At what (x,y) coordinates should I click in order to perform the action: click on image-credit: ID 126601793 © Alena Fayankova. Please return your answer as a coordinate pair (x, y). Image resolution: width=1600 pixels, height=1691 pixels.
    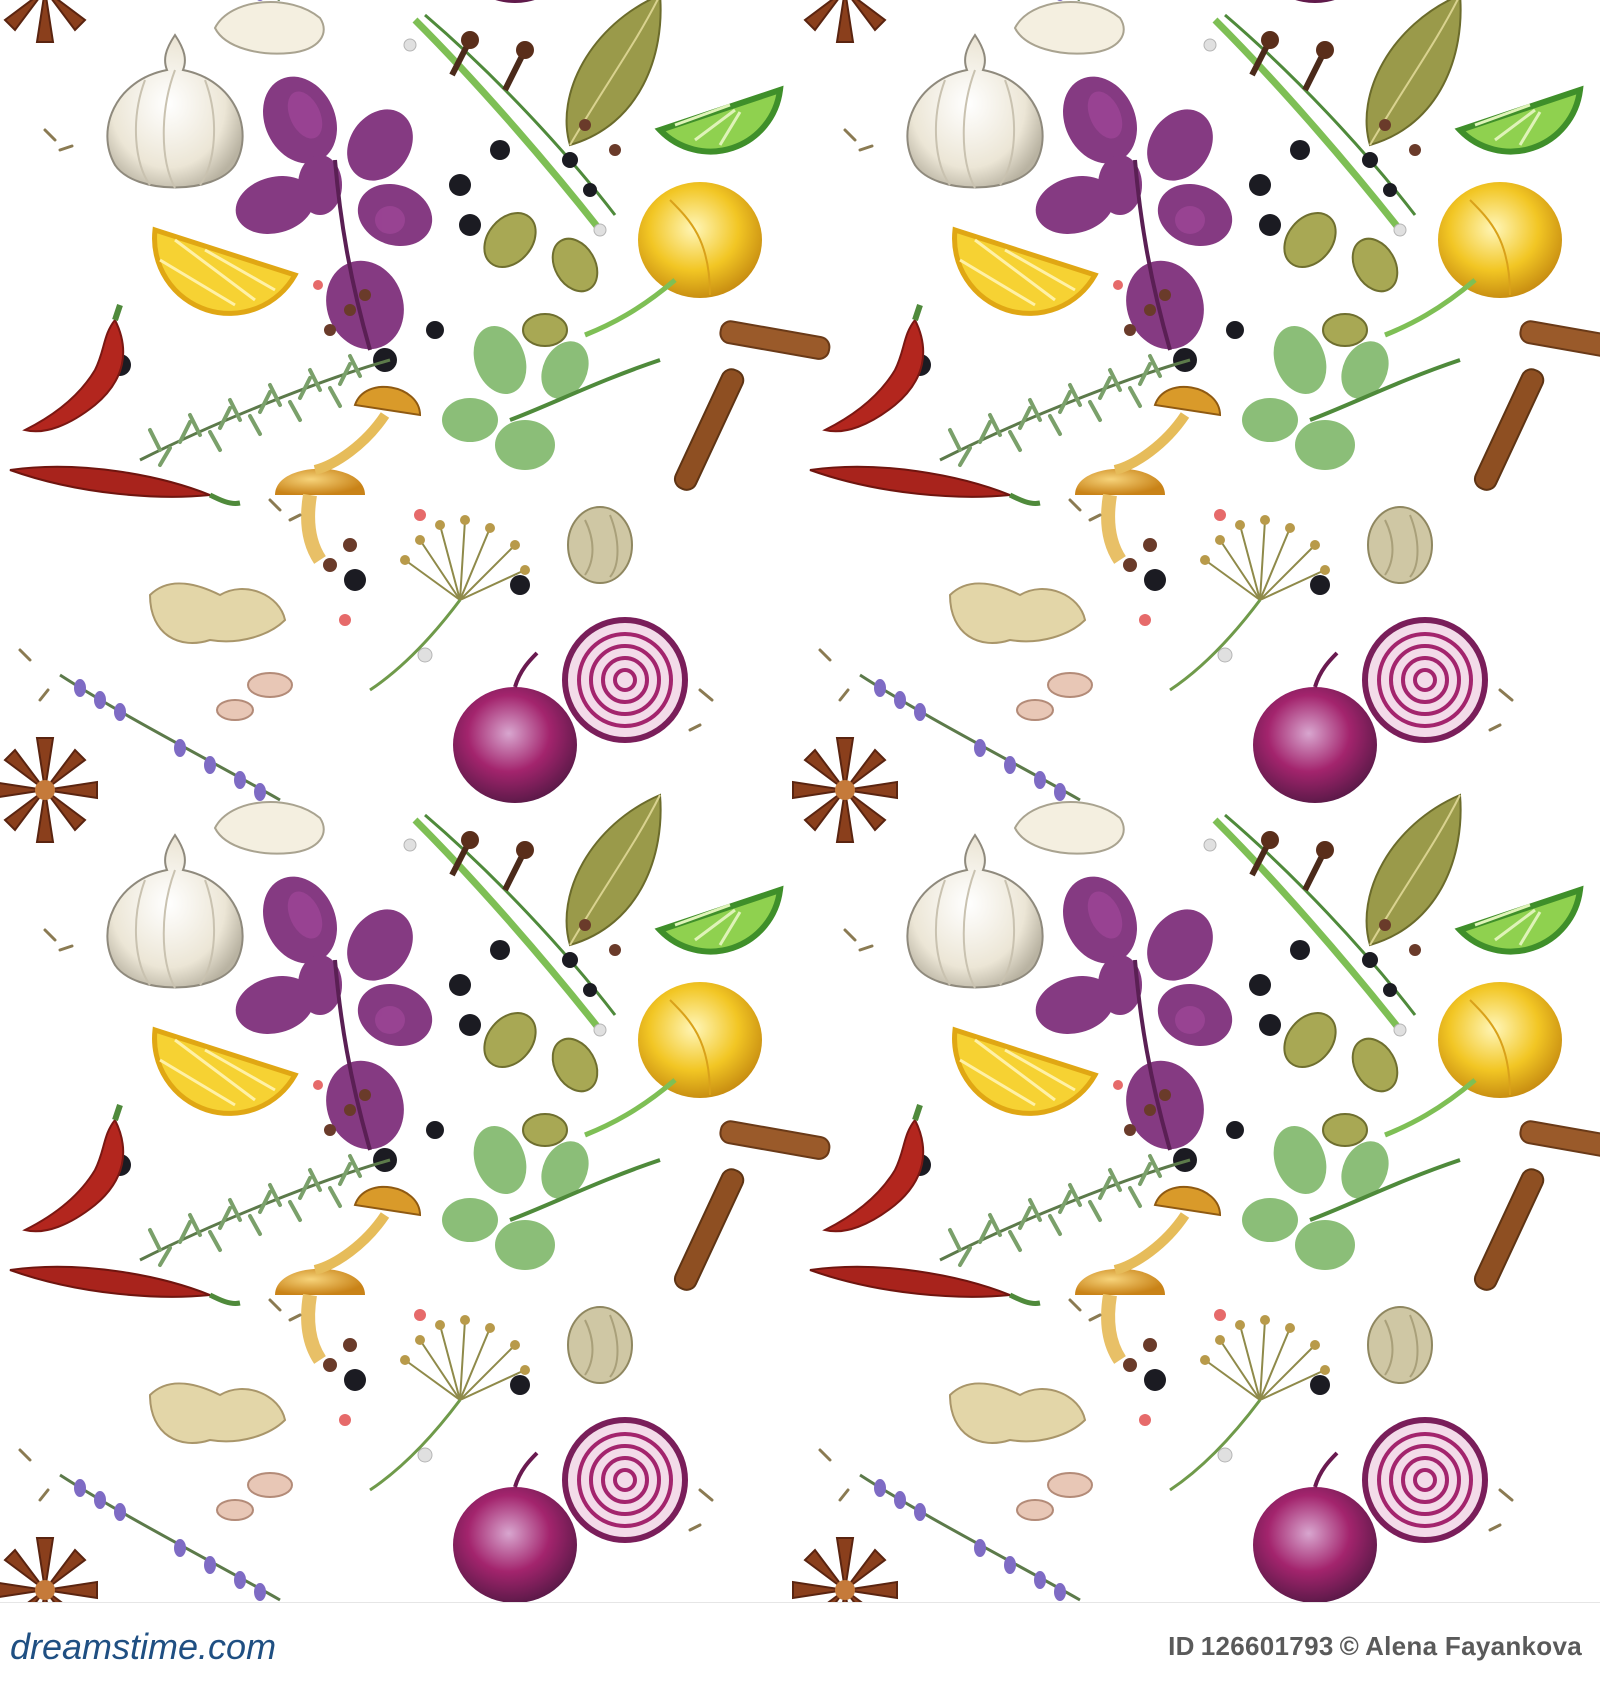
    Looking at the image, I should click on (1372, 1646).